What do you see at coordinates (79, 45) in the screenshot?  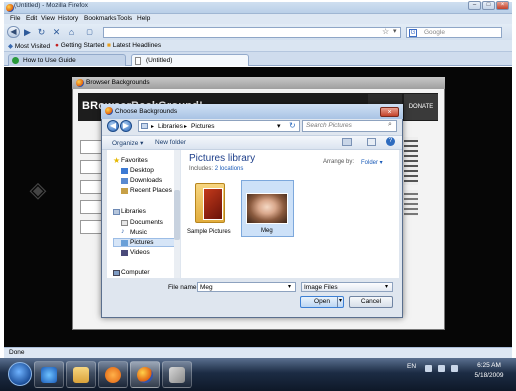 I see `getting-started-bookmark: ● Getting Started` at bounding box center [79, 45].